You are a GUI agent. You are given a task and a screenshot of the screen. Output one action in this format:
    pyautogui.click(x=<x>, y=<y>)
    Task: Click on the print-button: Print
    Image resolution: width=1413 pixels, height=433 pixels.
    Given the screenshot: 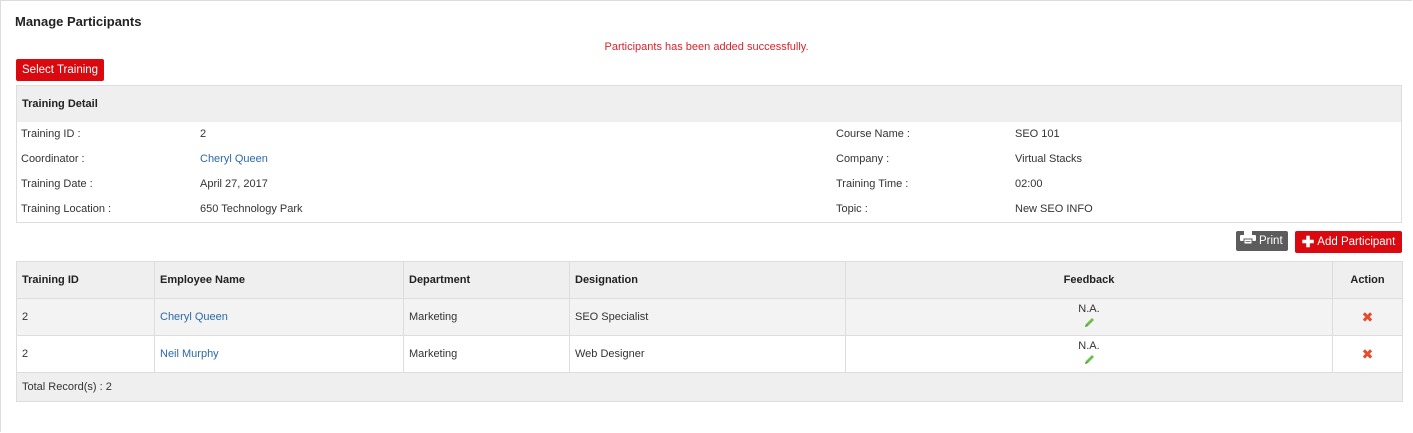 What is the action you would take?
    pyautogui.click(x=1262, y=241)
    